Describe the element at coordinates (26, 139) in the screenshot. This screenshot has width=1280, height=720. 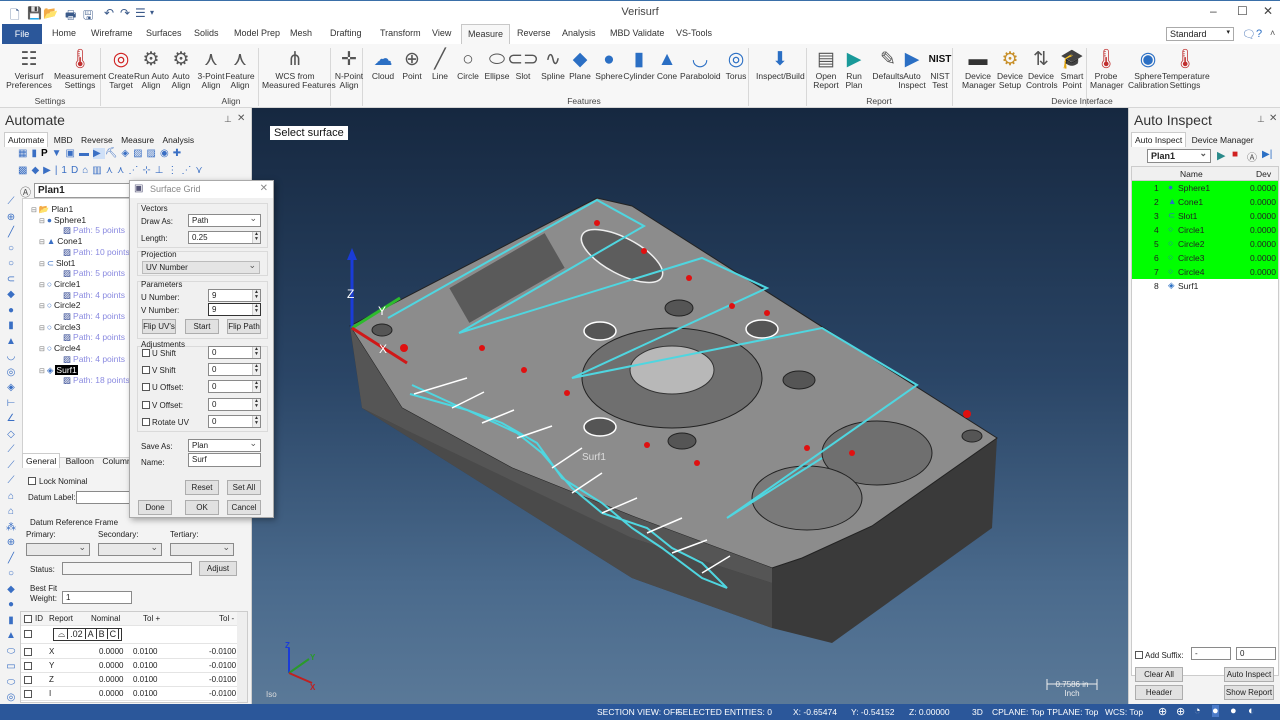
I see `tab-automate: Automate` at that location.